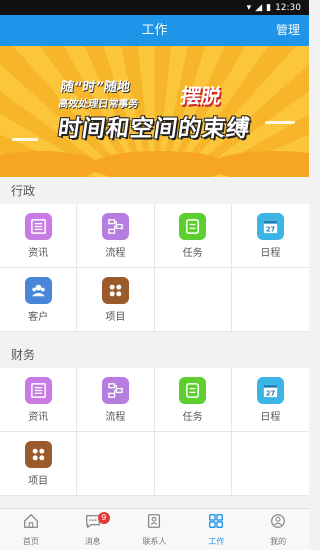 This screenshot has width=320, height=550. I want to click on page-title: 工作, so click(154, 30).